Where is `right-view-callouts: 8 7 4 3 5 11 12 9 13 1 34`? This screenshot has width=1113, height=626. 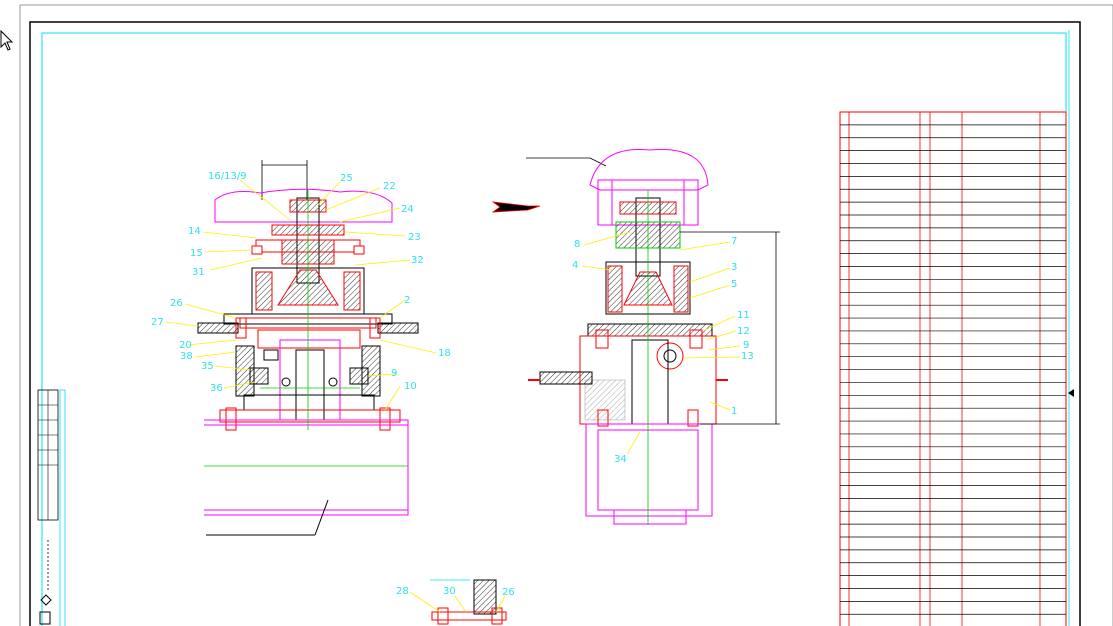 right-view-callouts: 8 7 4 3 5 11 12 9 13 1 34 is located at coordinates (663, 350).